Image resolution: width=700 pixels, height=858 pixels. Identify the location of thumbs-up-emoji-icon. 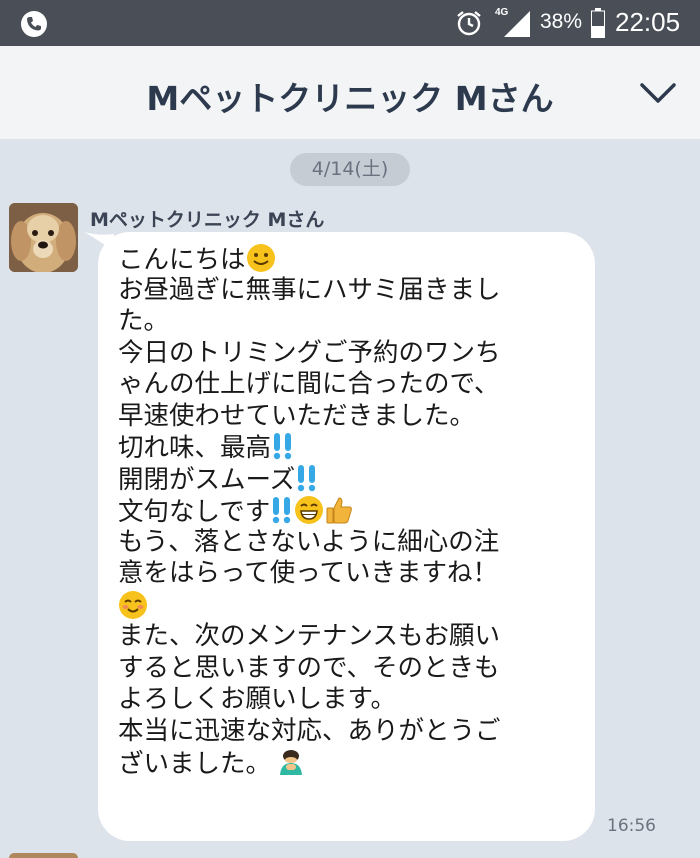
(339, 510).